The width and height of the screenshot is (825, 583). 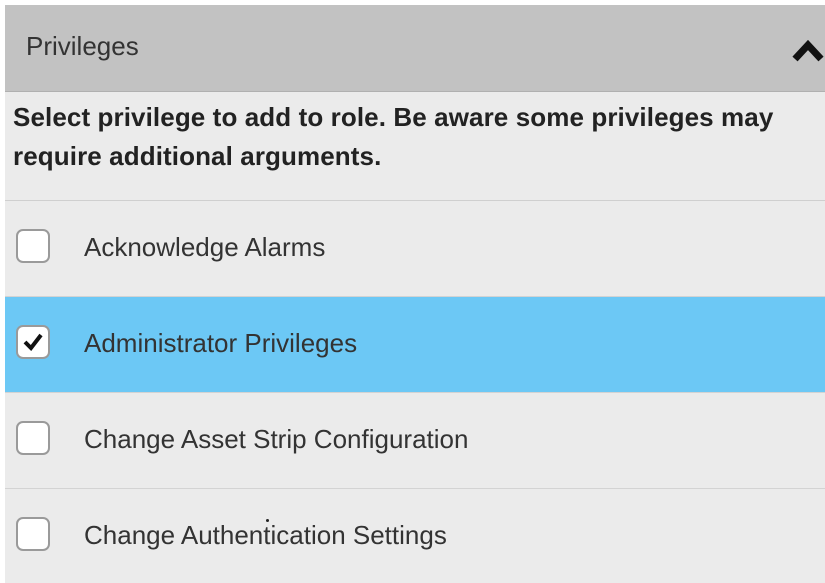 I want to click on panel-header: Privileges, so click(x=415, y=48).